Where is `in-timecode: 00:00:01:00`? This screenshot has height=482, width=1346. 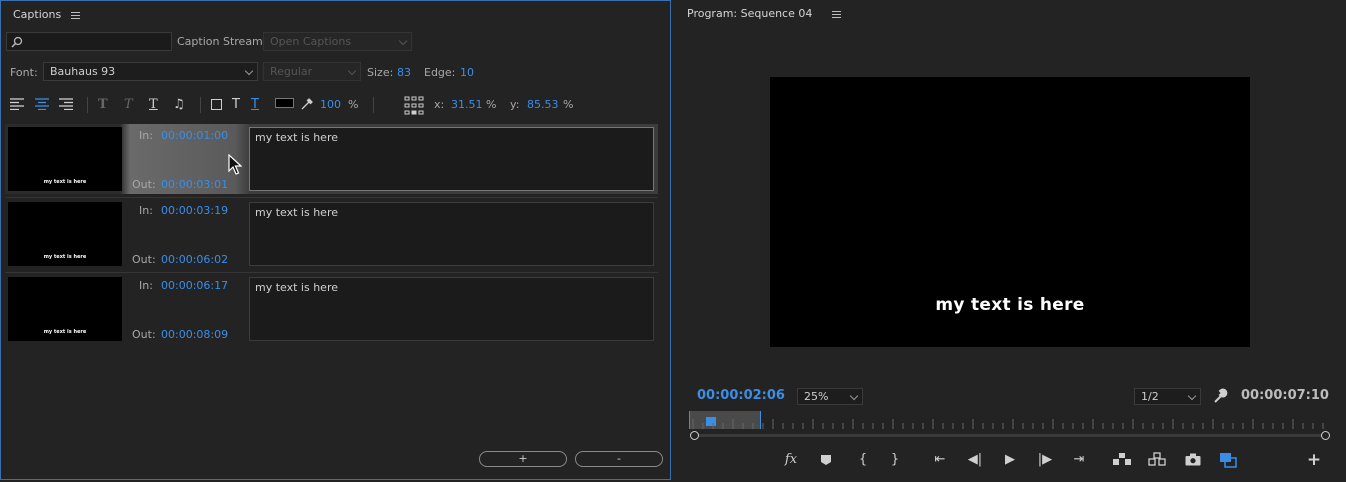 in-timecode: 00:00:01:00 is located at coordinates (194, 135).